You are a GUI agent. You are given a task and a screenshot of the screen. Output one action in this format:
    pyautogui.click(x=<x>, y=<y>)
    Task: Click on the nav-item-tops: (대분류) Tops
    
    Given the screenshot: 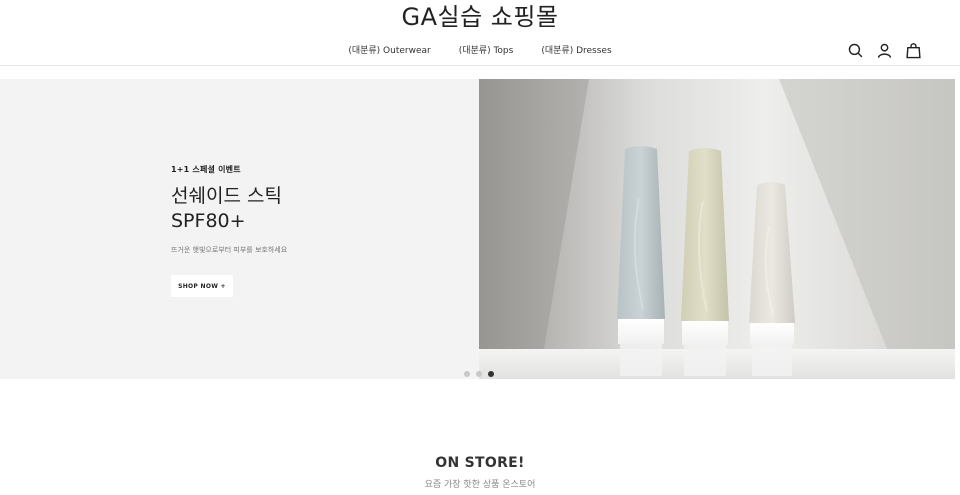 What is the action you would take?
    pyautogui.click(x=486, y=51)
    